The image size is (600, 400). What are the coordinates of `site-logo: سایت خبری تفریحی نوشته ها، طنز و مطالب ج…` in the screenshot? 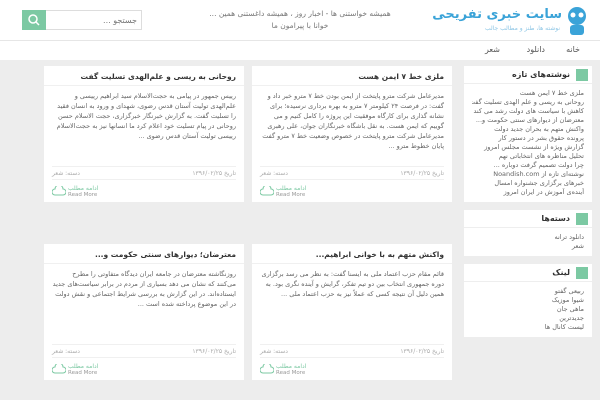 It's located at (512, 21).